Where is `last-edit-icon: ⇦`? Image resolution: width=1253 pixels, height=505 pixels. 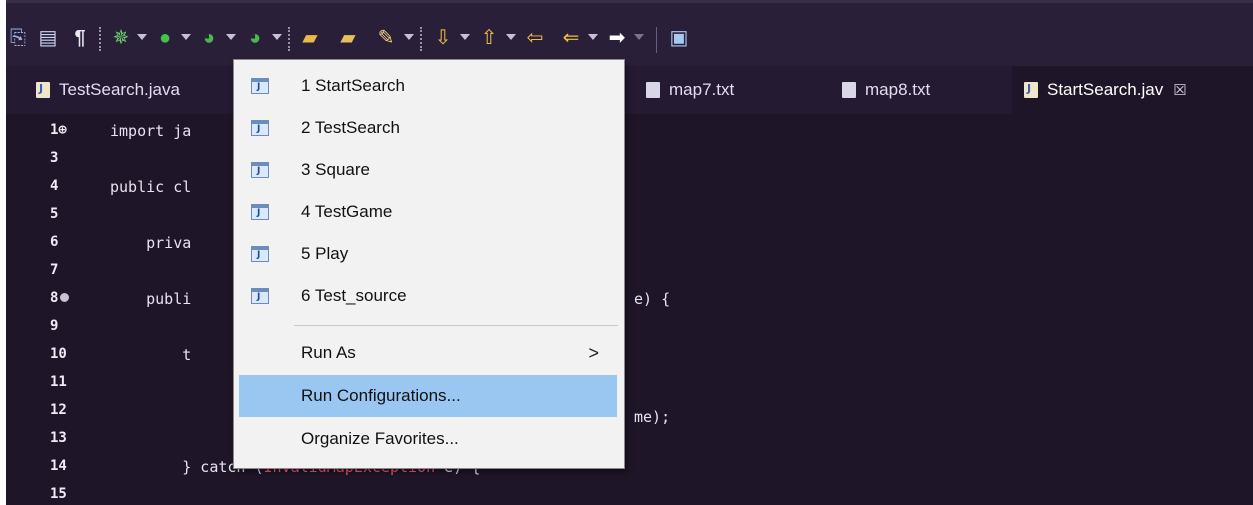 last-edit-icon: ⇦ is located at coordinates (535, 38).